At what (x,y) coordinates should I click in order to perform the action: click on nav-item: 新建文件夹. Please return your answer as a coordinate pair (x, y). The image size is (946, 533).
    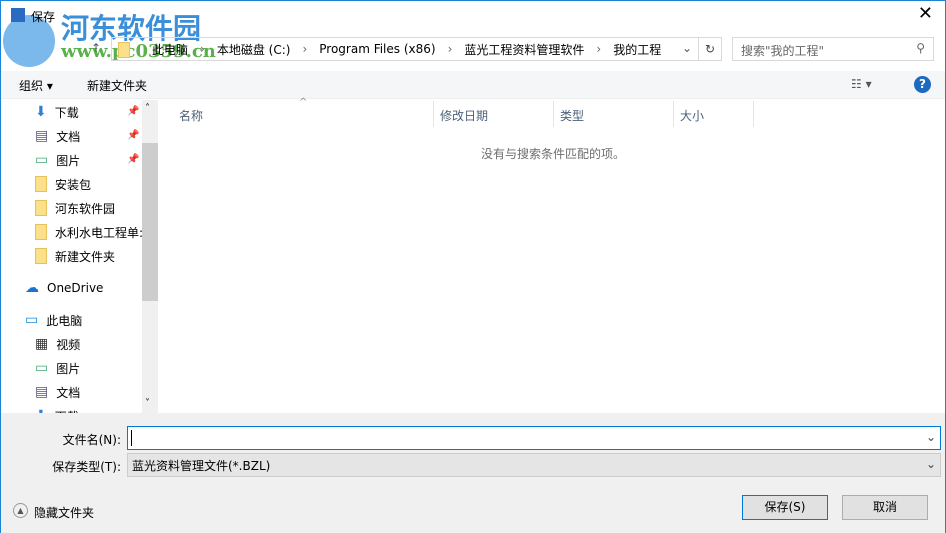
    Looking at the image, I should click on (75, 256).